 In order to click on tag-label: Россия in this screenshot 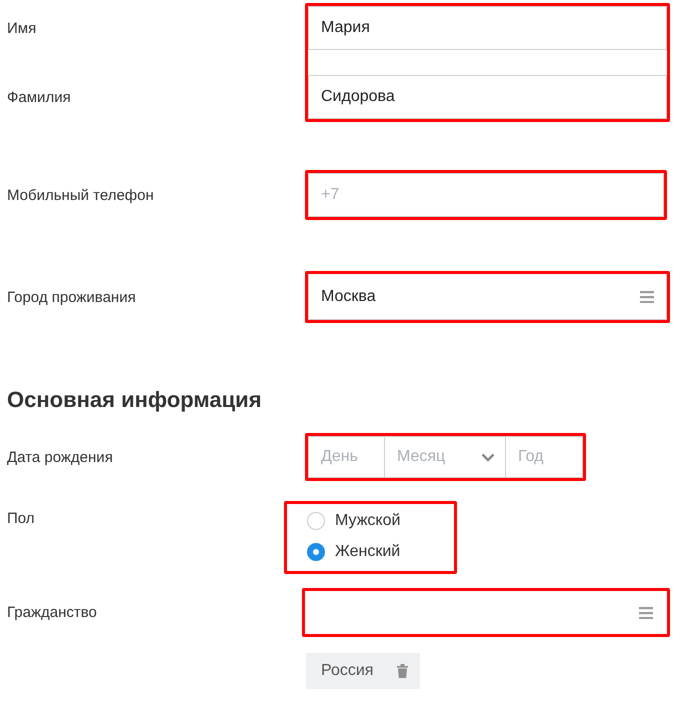, I will do `click(347, 671)`.